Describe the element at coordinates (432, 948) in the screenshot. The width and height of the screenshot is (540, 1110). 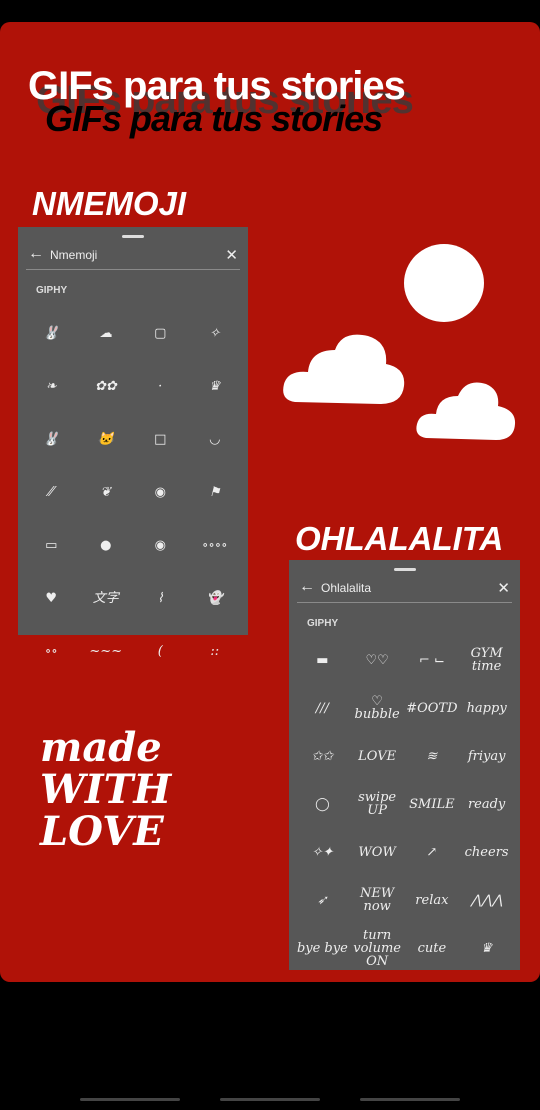
I see `sticker-item: cute` at that location.